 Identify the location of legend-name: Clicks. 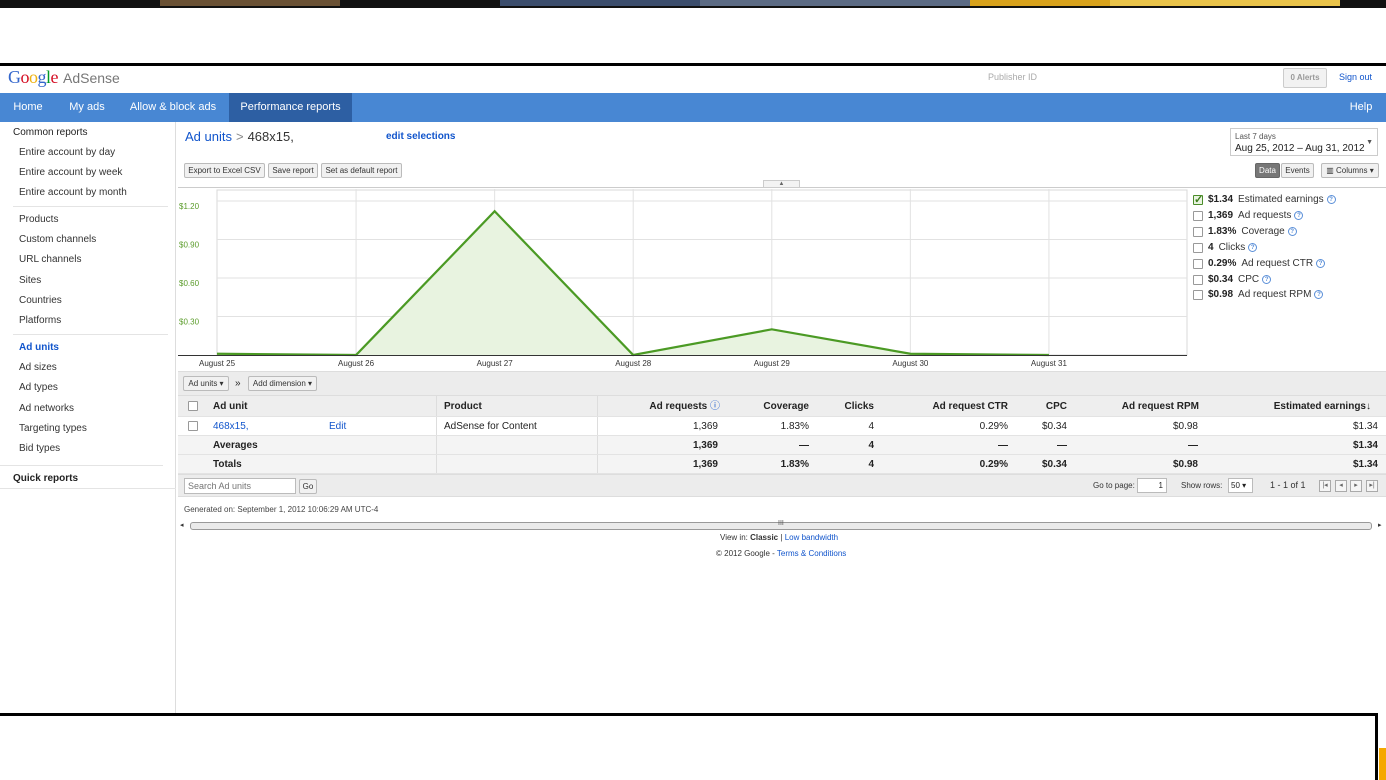
(1232, 247).